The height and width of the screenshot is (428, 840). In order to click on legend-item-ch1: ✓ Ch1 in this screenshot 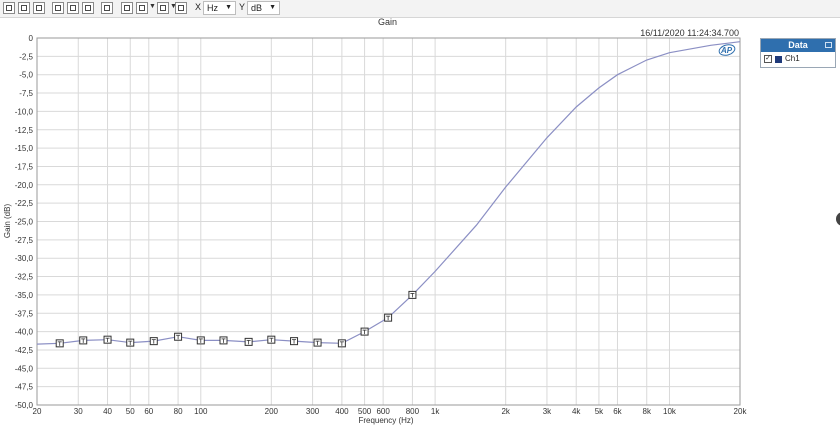, I will do `click(798, 59)`.